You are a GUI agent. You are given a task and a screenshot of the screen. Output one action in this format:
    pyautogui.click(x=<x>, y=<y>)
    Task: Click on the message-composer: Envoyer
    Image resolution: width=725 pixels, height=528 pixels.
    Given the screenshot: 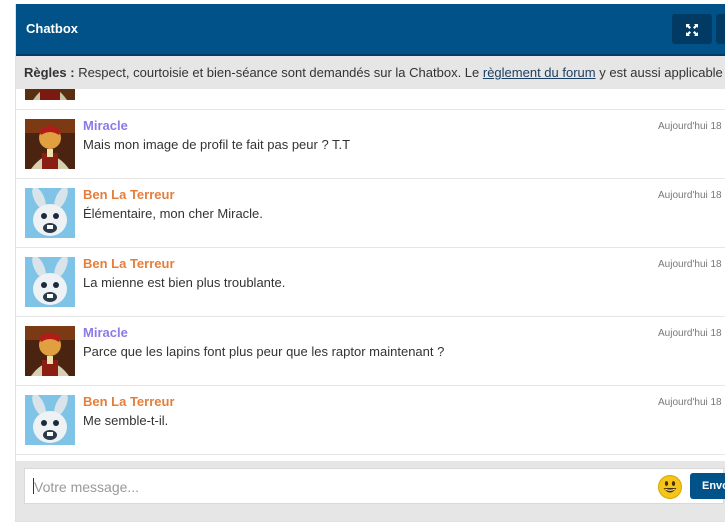 What is the action you would take?
    pyautogui.click(x=370, y=491)
    